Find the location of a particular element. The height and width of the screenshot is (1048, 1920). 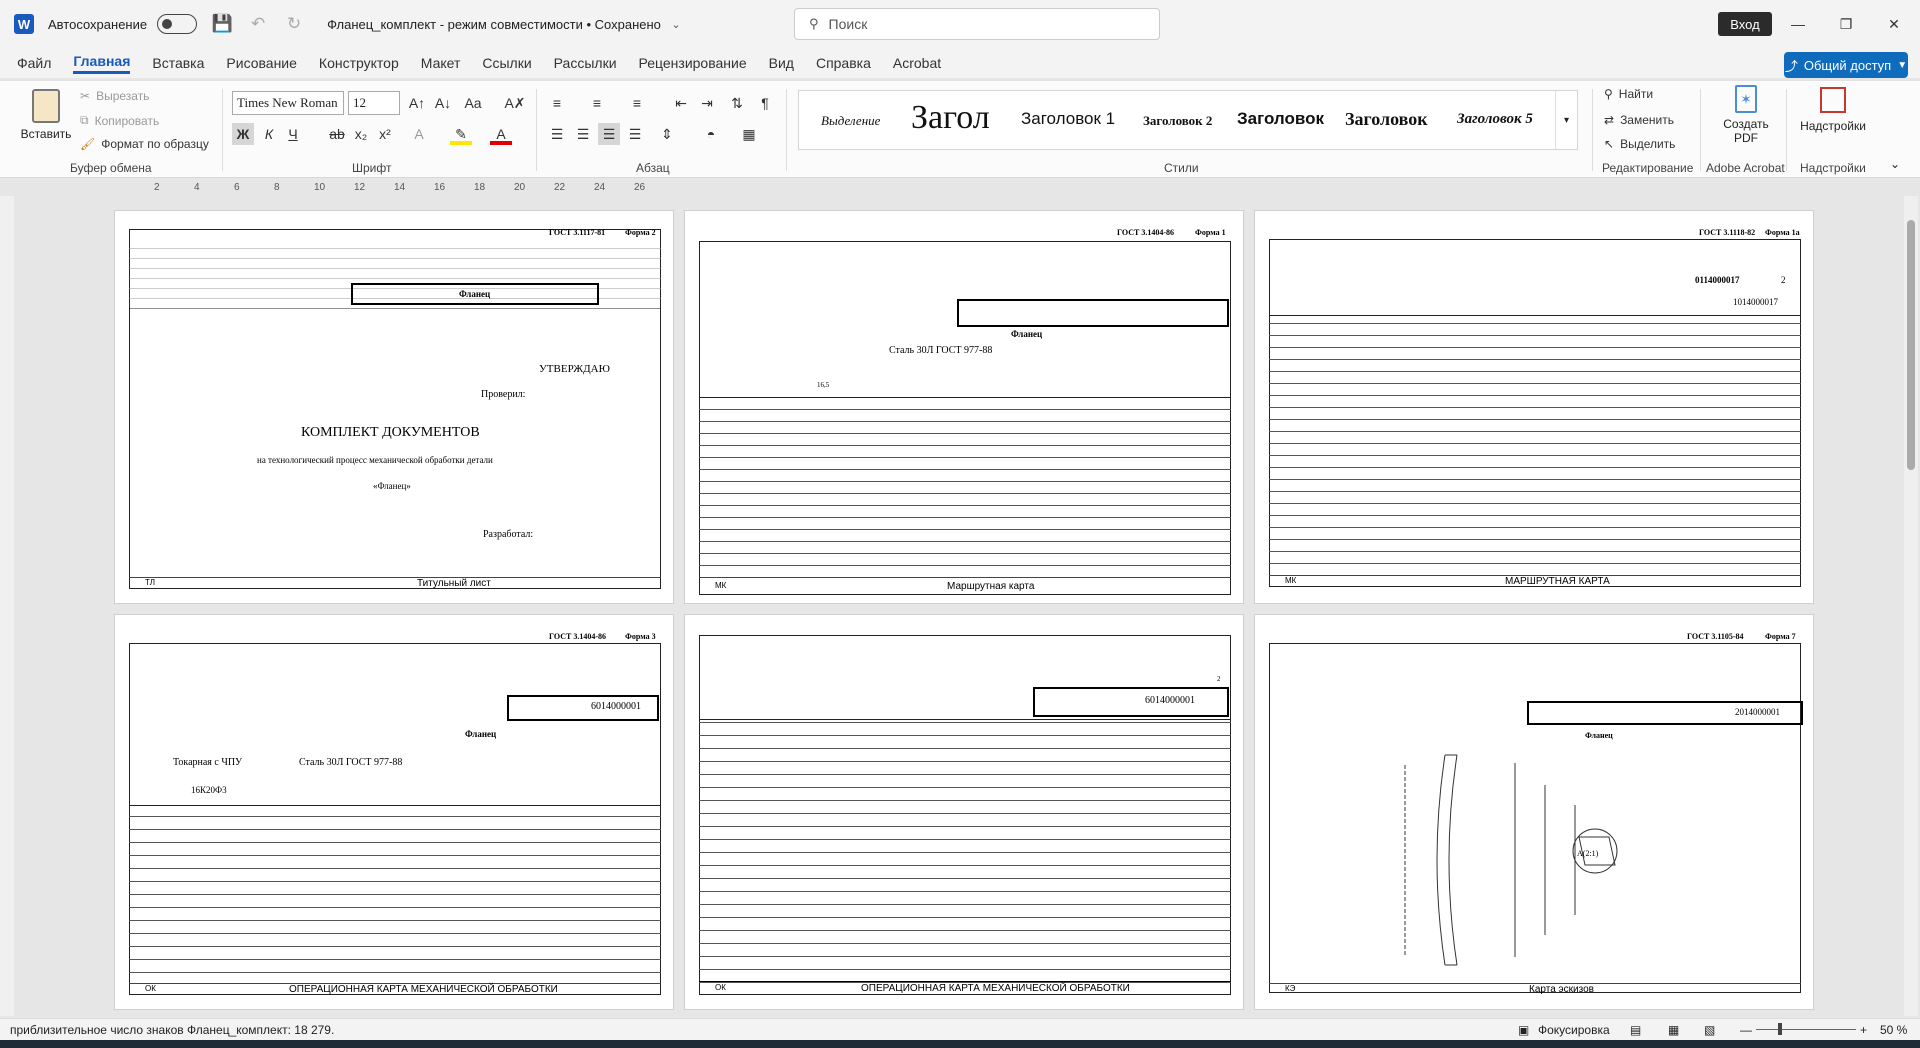

form-label: Форма 1 is located at coordinates (1210, 232).